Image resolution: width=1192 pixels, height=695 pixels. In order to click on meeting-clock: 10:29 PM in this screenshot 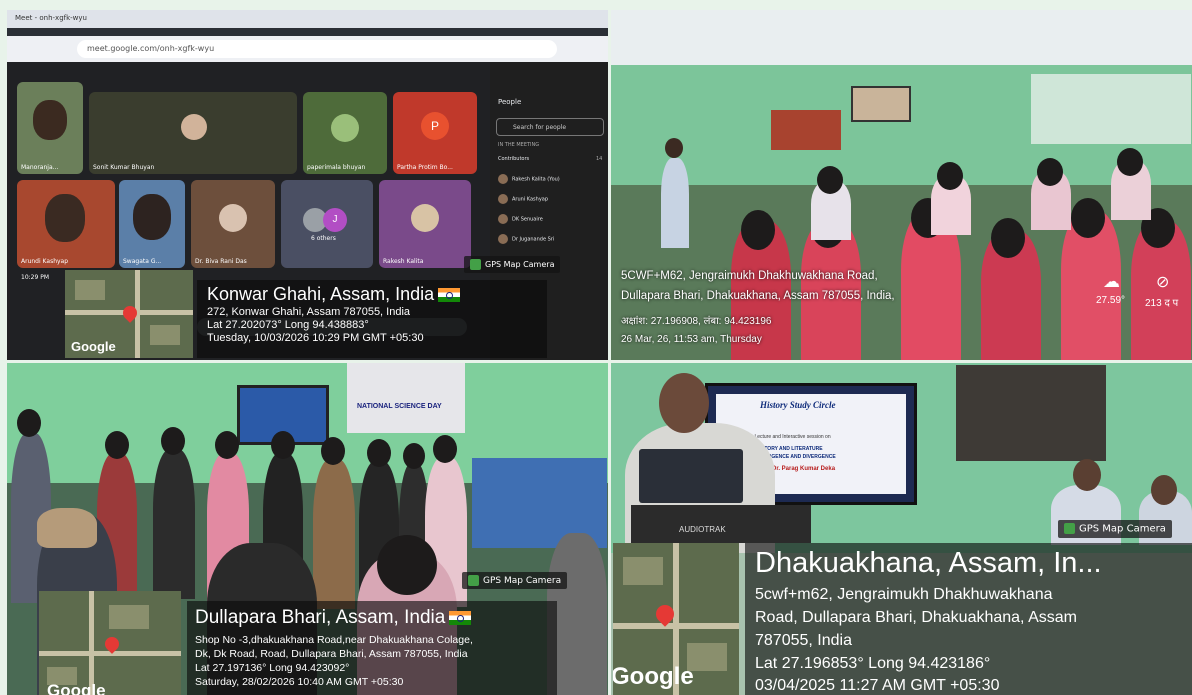, I will do `click(35, 277)`.